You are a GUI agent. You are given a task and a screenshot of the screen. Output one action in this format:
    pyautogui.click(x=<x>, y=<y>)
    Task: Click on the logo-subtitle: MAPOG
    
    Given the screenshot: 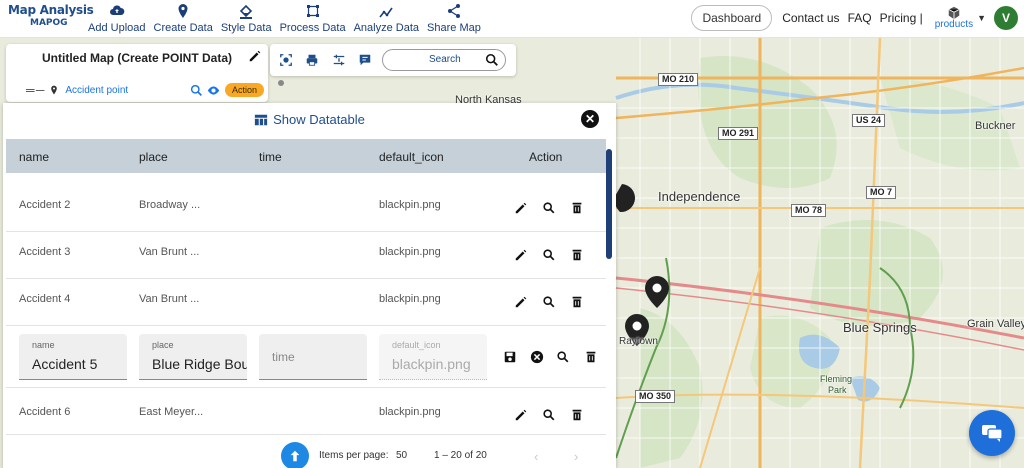 What is the action you would take?
    pyautogui.click(x=49, y=23)
    